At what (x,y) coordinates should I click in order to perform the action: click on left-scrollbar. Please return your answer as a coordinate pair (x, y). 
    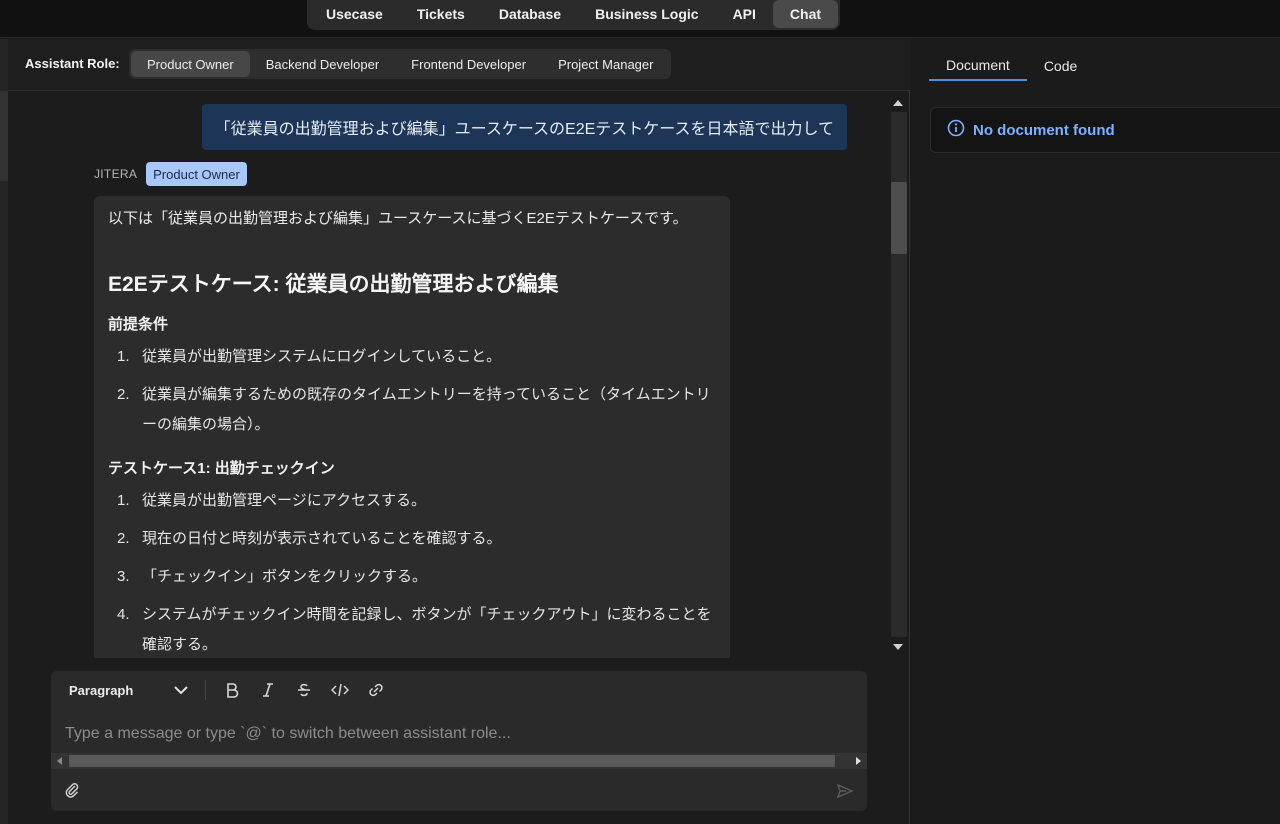
    Looking at the image, I should click on (4, 431).